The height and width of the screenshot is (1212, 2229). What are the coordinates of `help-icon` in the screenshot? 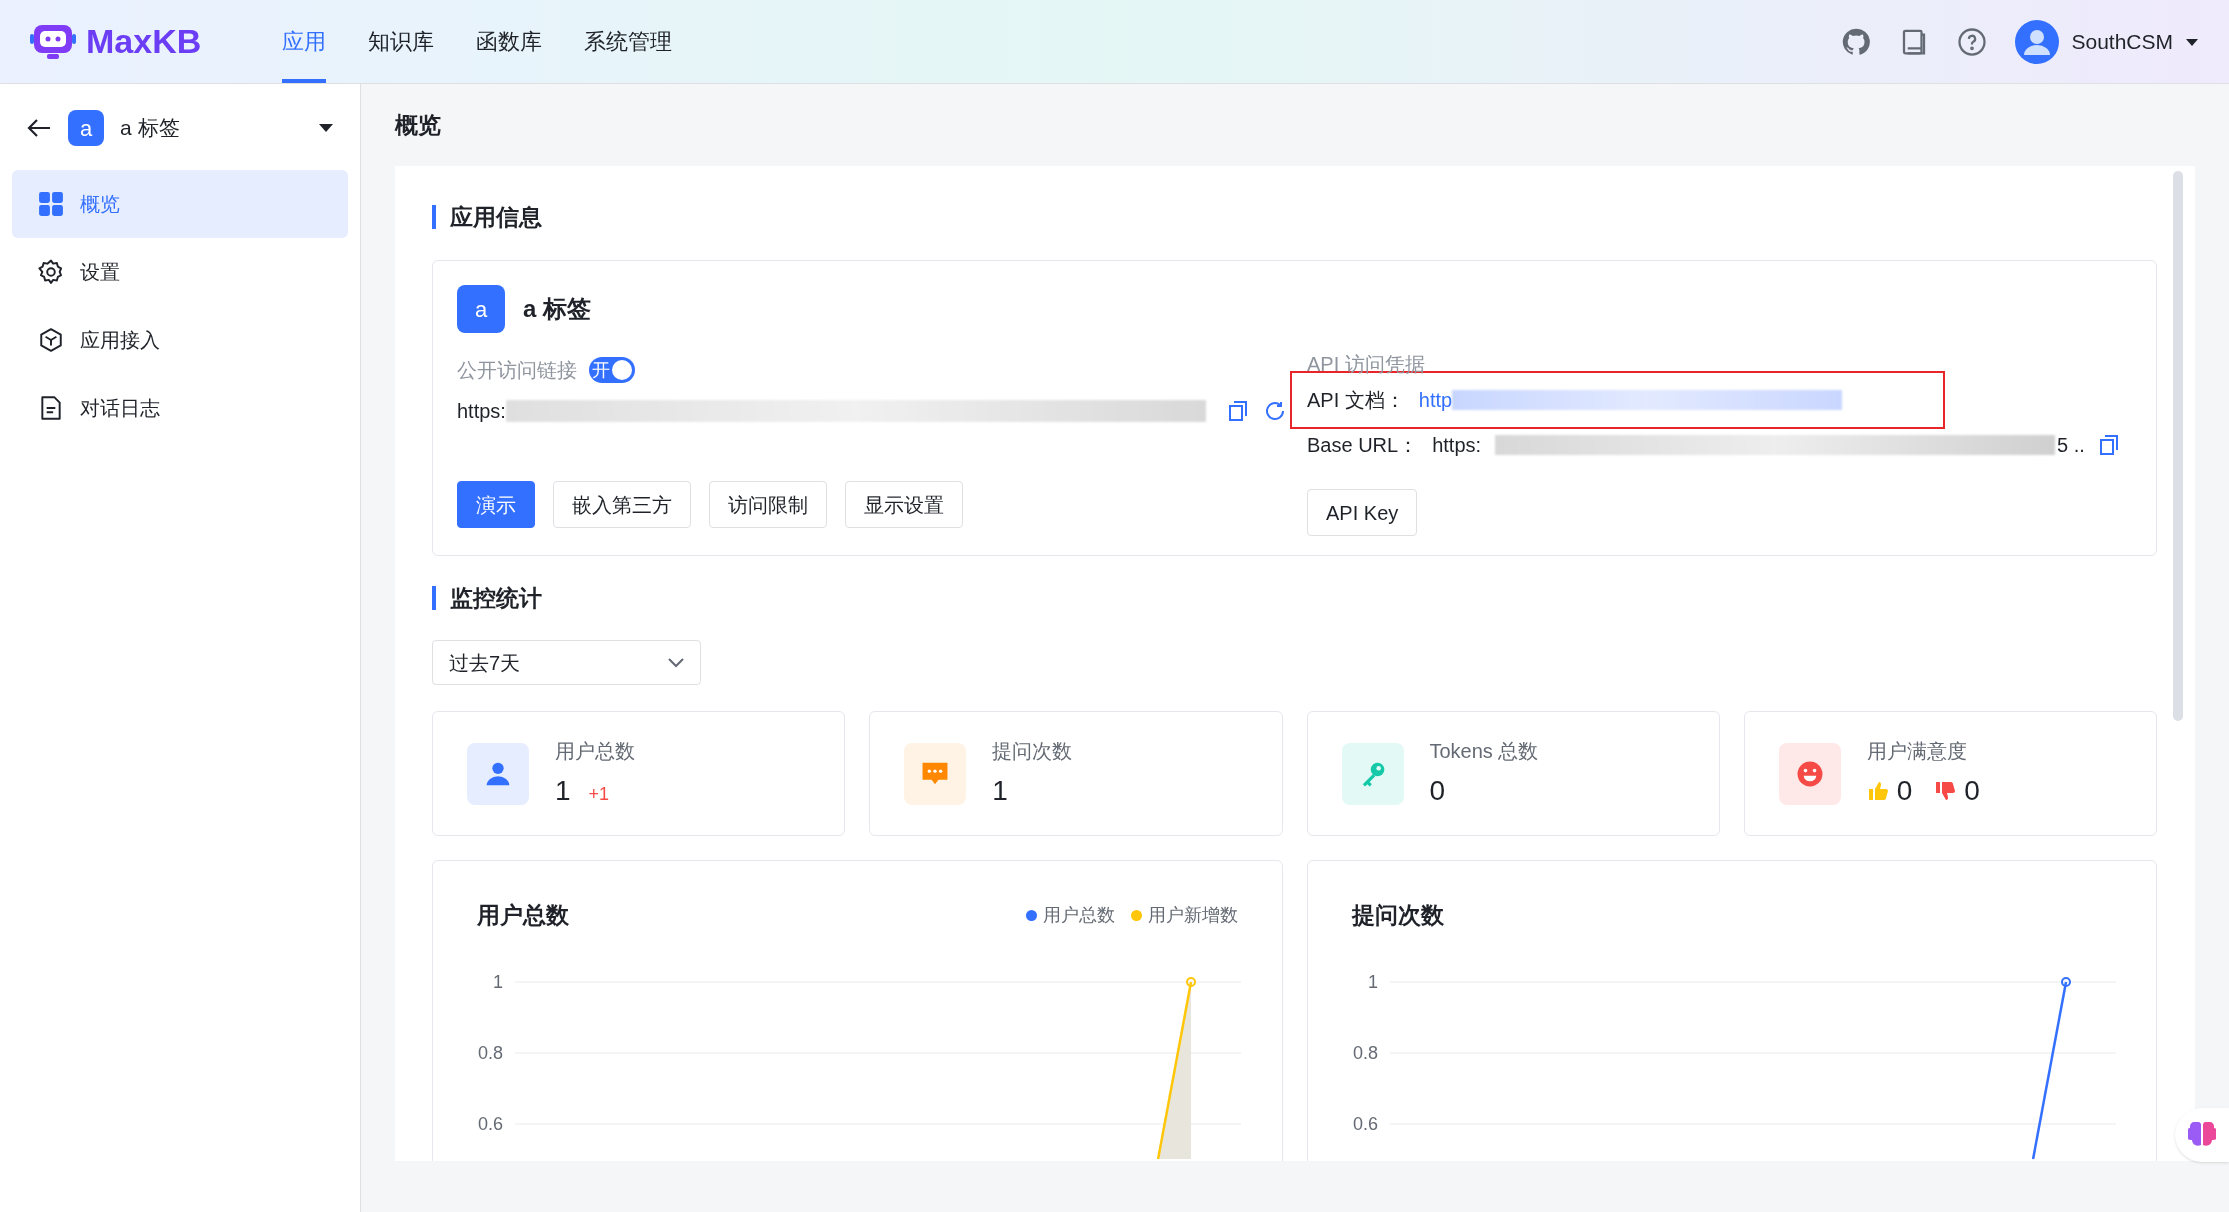 It's located at (1972, 41).